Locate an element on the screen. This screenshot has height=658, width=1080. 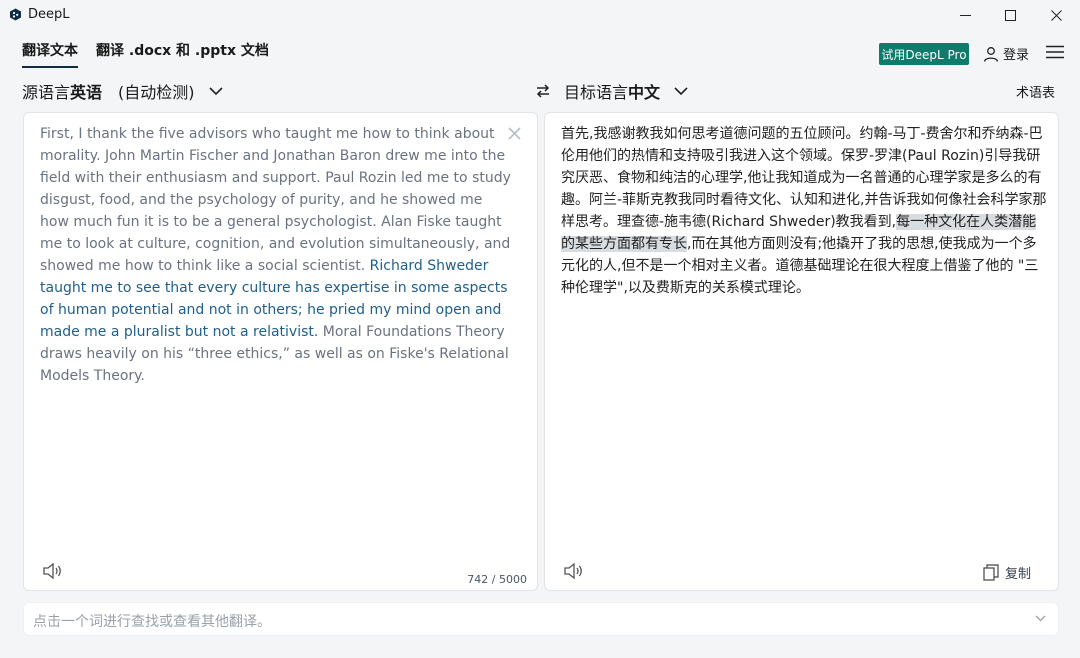
title-bar: DeepL is located at coordinates (540, 15).